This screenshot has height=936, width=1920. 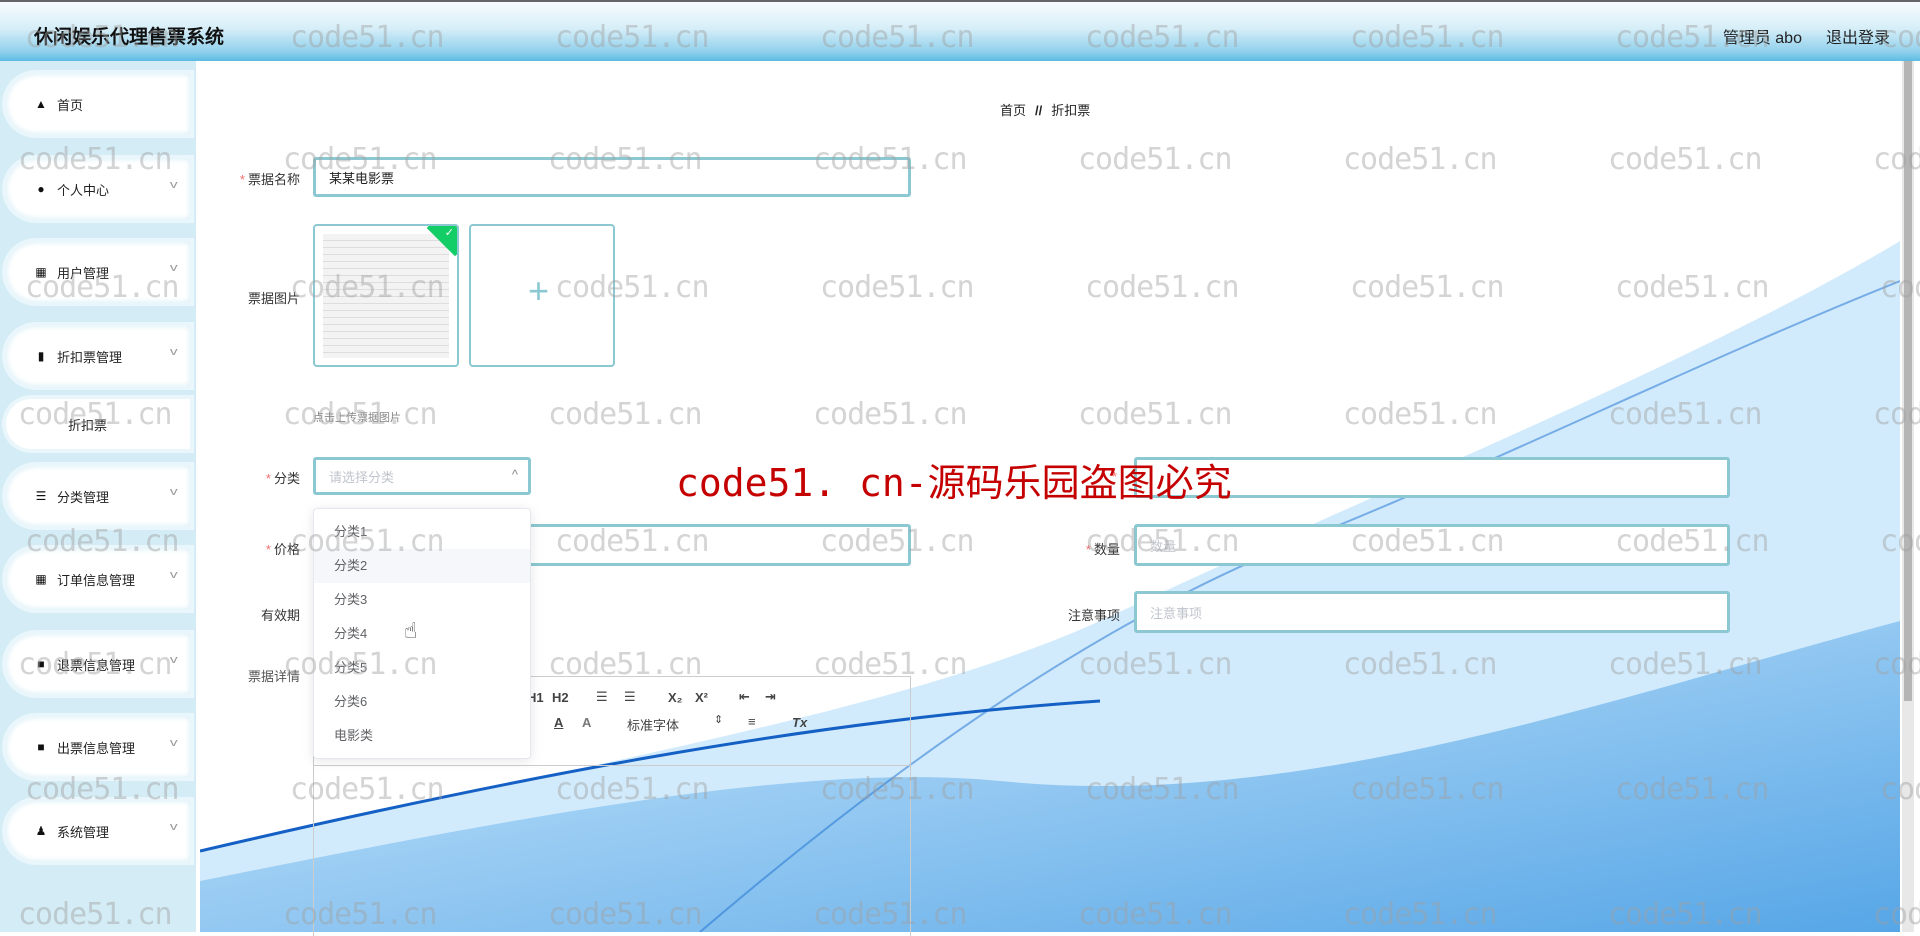 I want to click on breadcrumb-home: 首页, so click(x=1013, y=110).